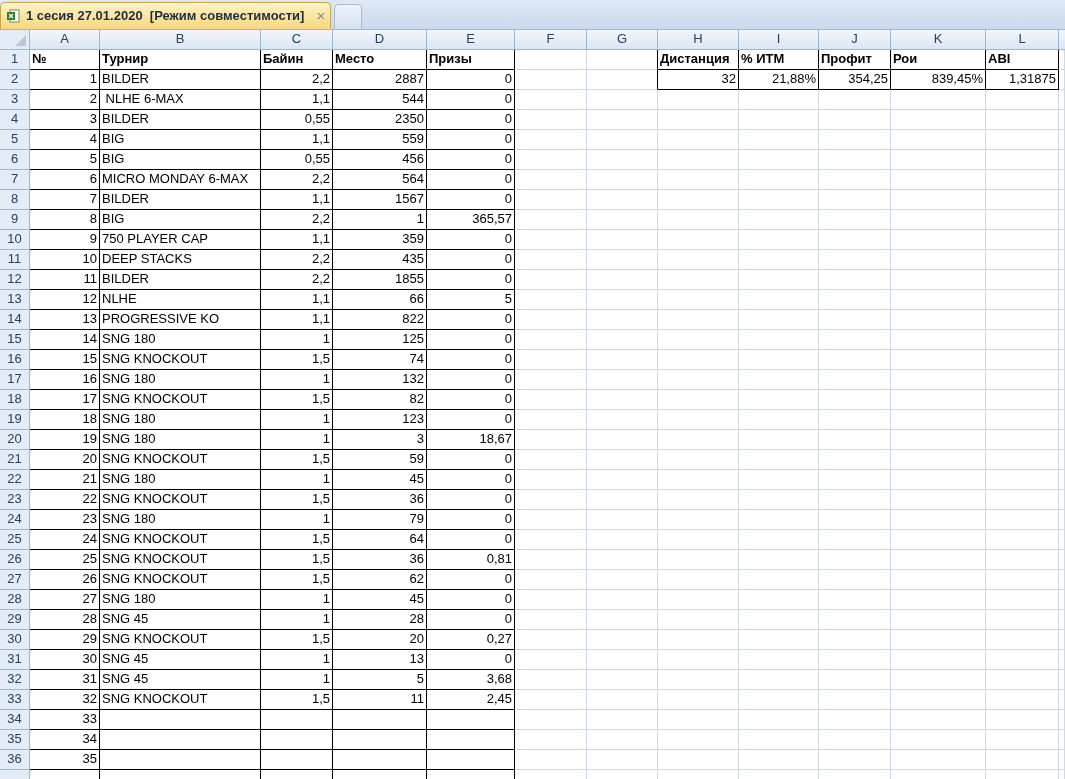 This screenshot has width=1065, height=779. I want to click on table-cell: 2,2, so click(297, 79).